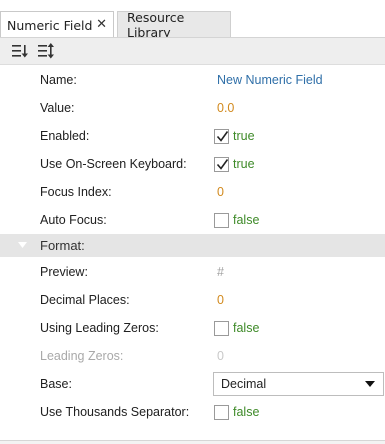  Describe the element at coordinates (220, 300) in the screenshot. I see `decimal-places-field: 0` at that location.